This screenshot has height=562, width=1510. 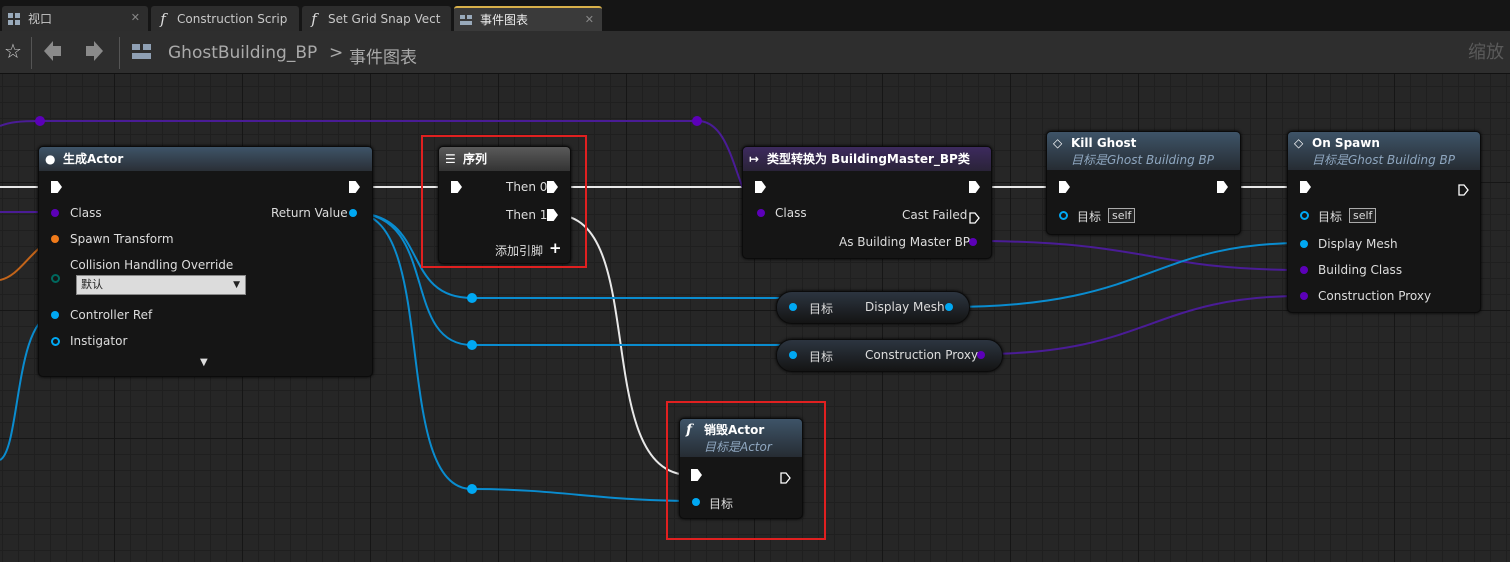 I want to click on node-header: ↦ 类型转换为 BuildingMaster_BP类, so click(x=867, y=159).